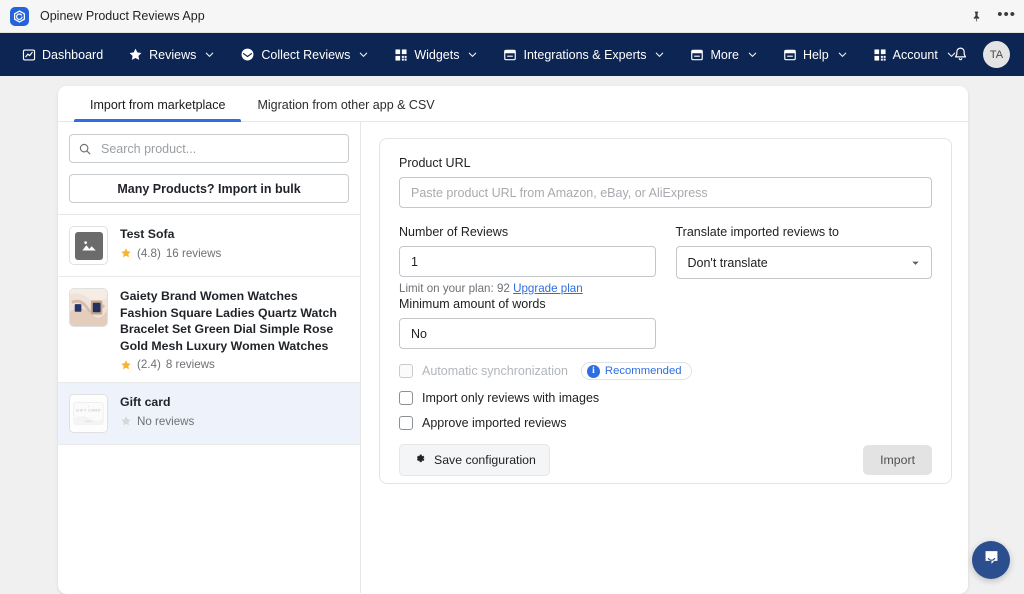 The height and width of the screenshot is (594, 1024). Describe the element at coordinates (88, 413) in the screenshot. I see `product-thumbnail: GIFT CARD opinew` at that location.